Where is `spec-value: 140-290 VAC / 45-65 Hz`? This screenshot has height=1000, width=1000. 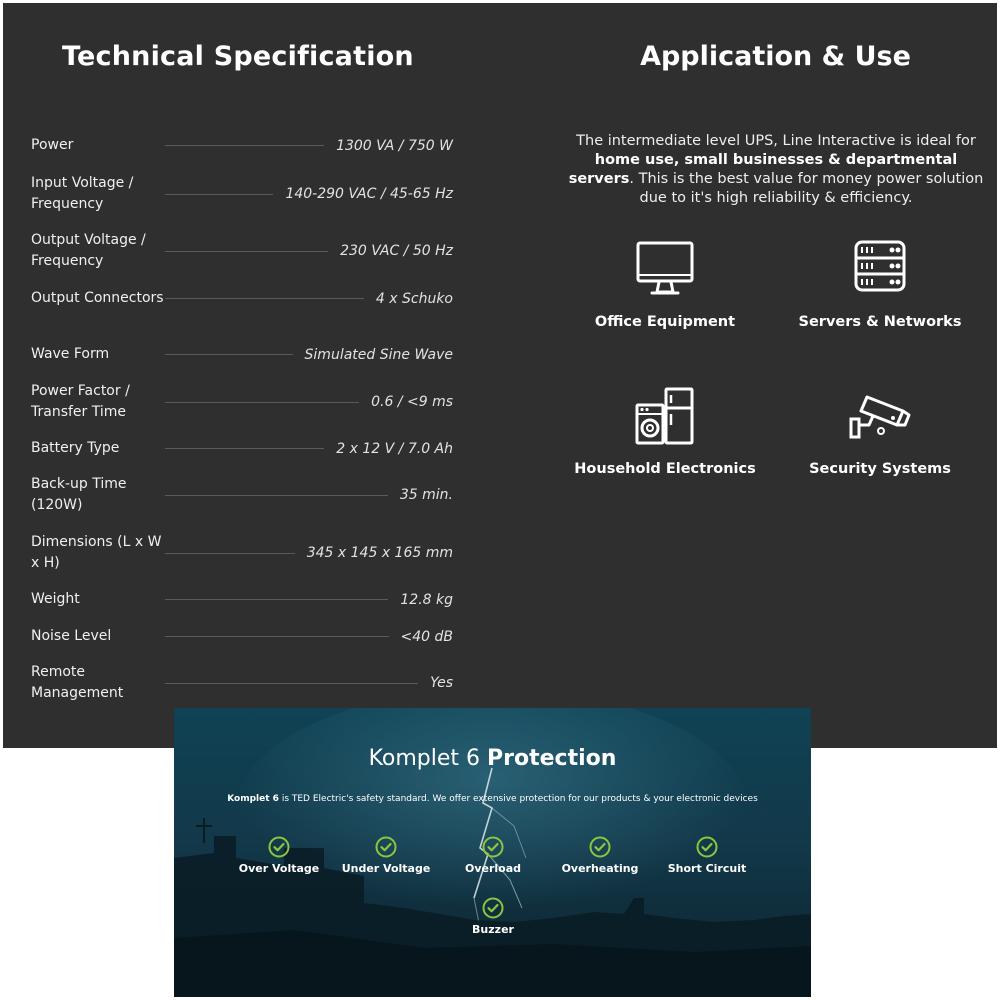
spec-value: 140-290 VAC / 45-65 Hz is located at coordinates (369, 194).